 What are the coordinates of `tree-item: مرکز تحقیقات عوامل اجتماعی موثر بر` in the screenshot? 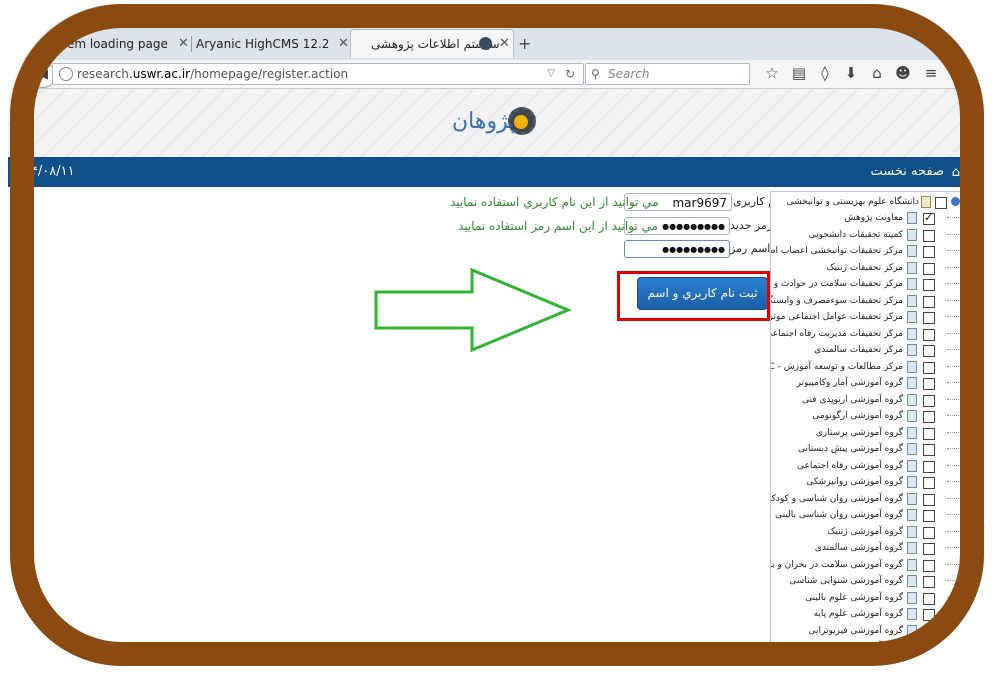 It's located at (870, 317).